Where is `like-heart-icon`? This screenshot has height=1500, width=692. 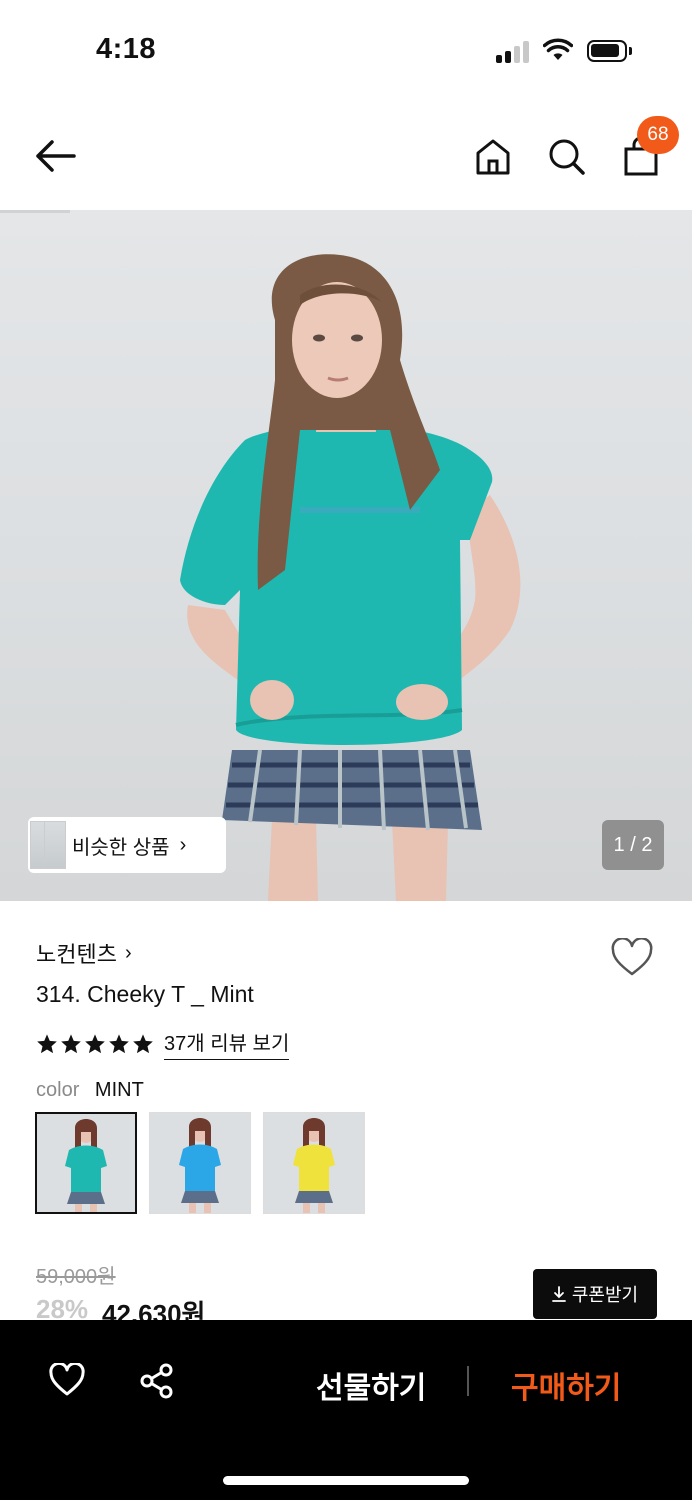 like-heart-icon is located at coordinates (67, 1380).